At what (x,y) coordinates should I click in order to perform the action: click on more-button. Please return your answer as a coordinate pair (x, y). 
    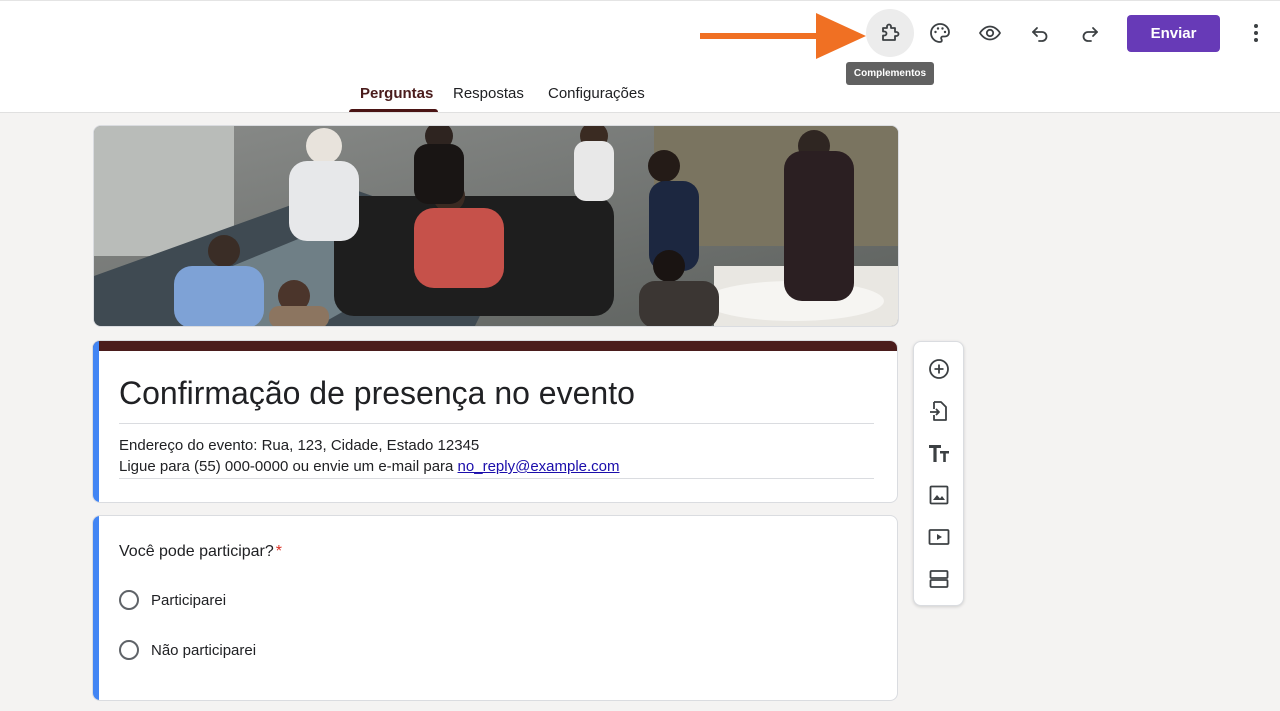
    Looking at the image, I should click on (1256, 33).